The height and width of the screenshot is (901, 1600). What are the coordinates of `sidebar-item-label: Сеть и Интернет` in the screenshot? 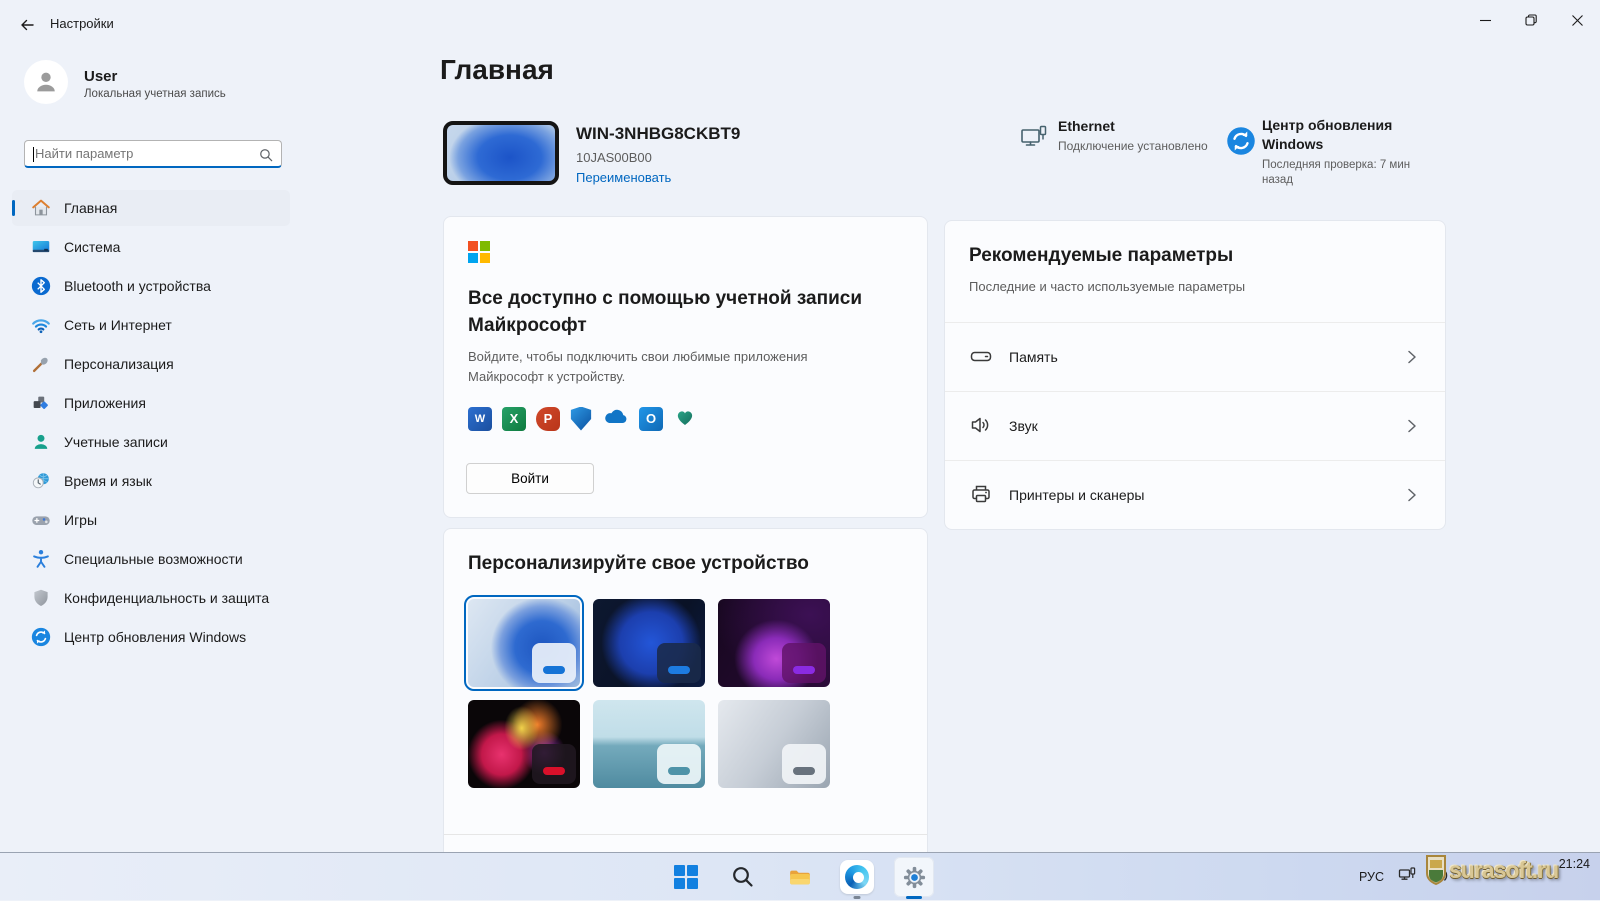 It's located at (118, 325).